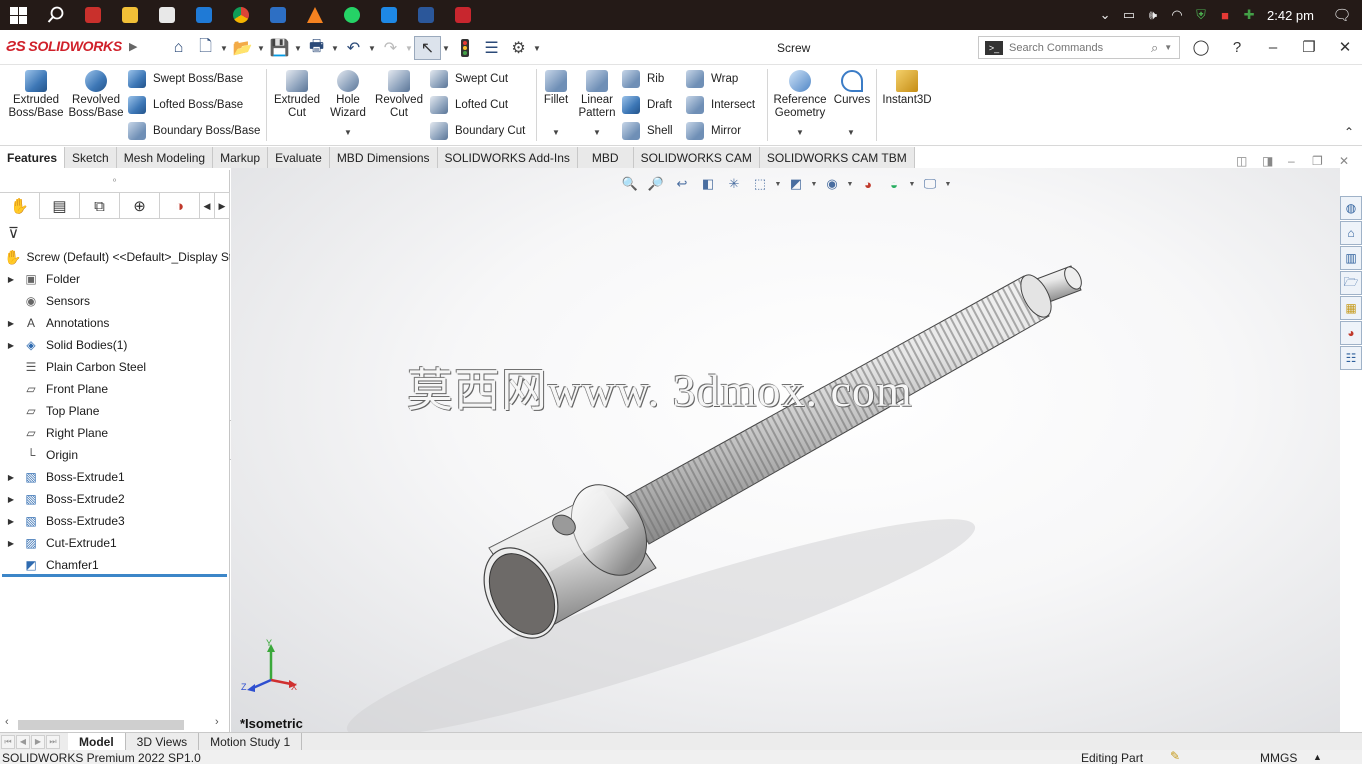  I want to click on tree-root-part: ✋ Screw (Default) <<Default>_Display St, so click(115, 257).